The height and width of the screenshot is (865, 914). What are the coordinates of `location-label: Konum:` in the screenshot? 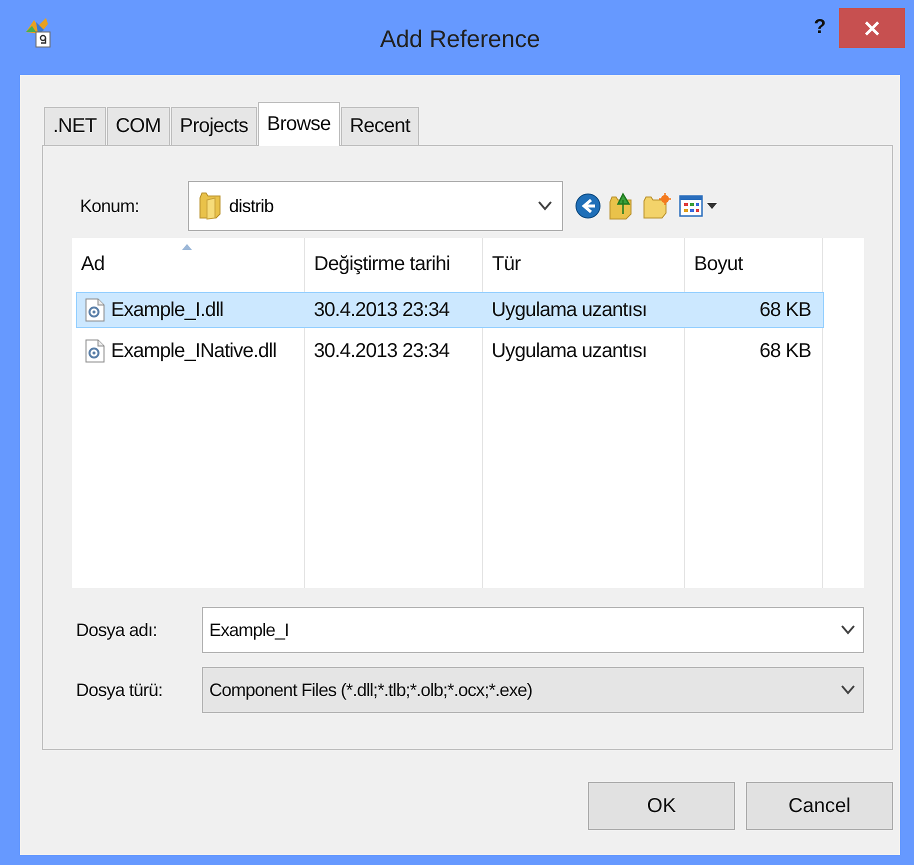 It's located at (109, 206).